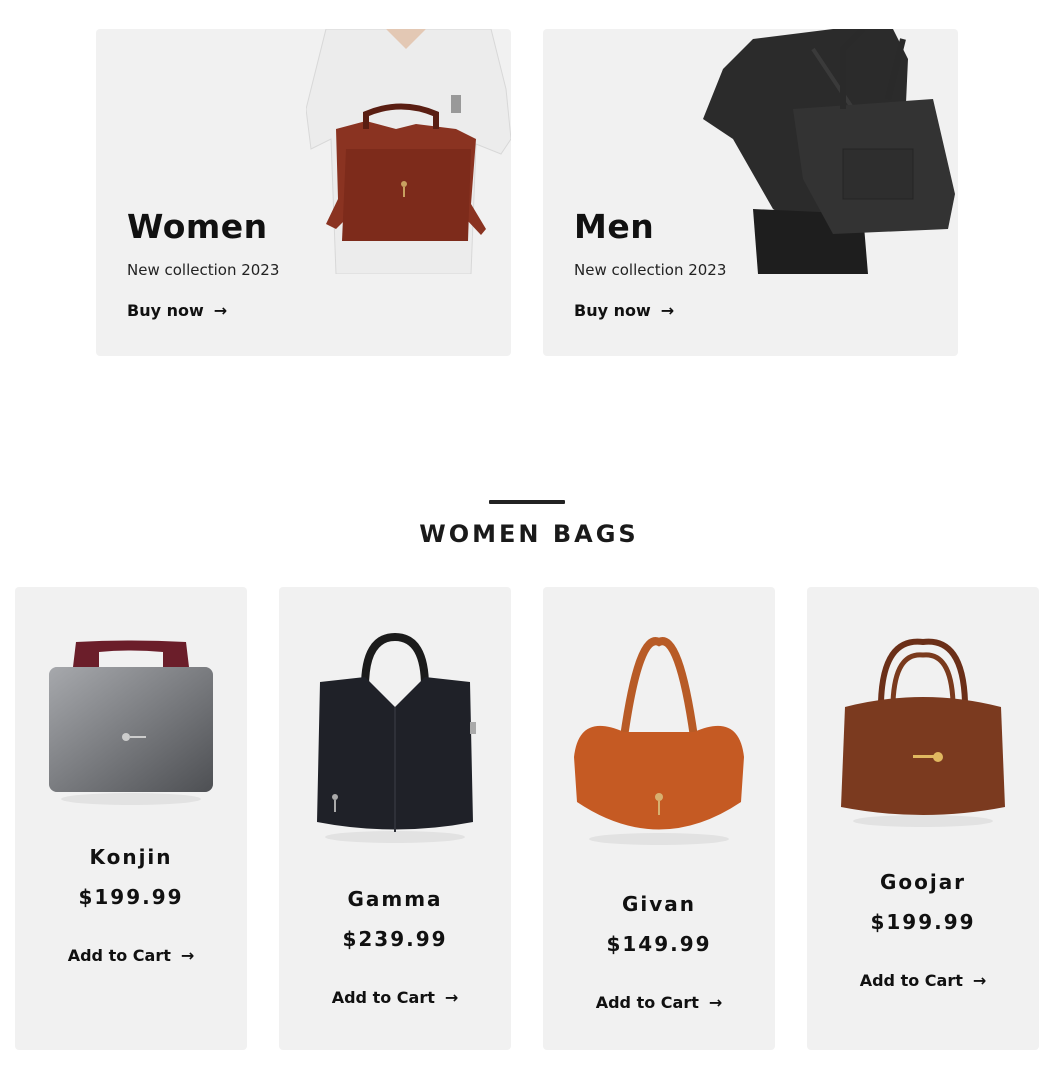  Describe the element at coordinates (829, 151) in the screenshot. I see `men-model-image` at that location.